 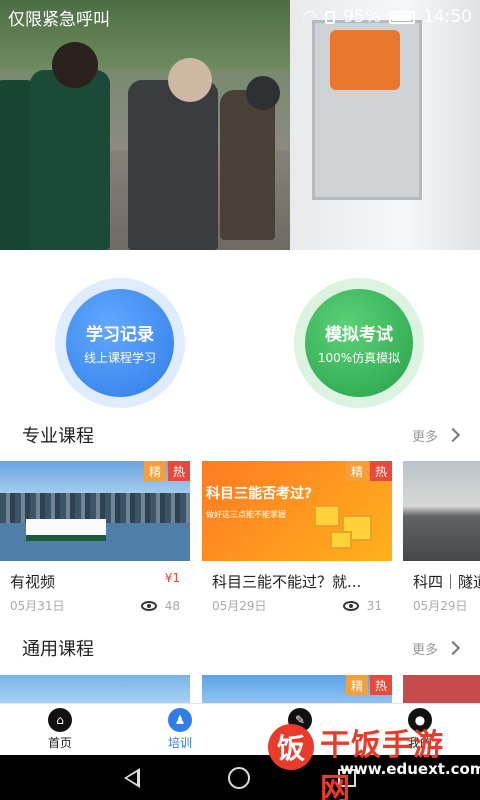 I want to click on home-icon: ⌂, so click(x=60, y=720).